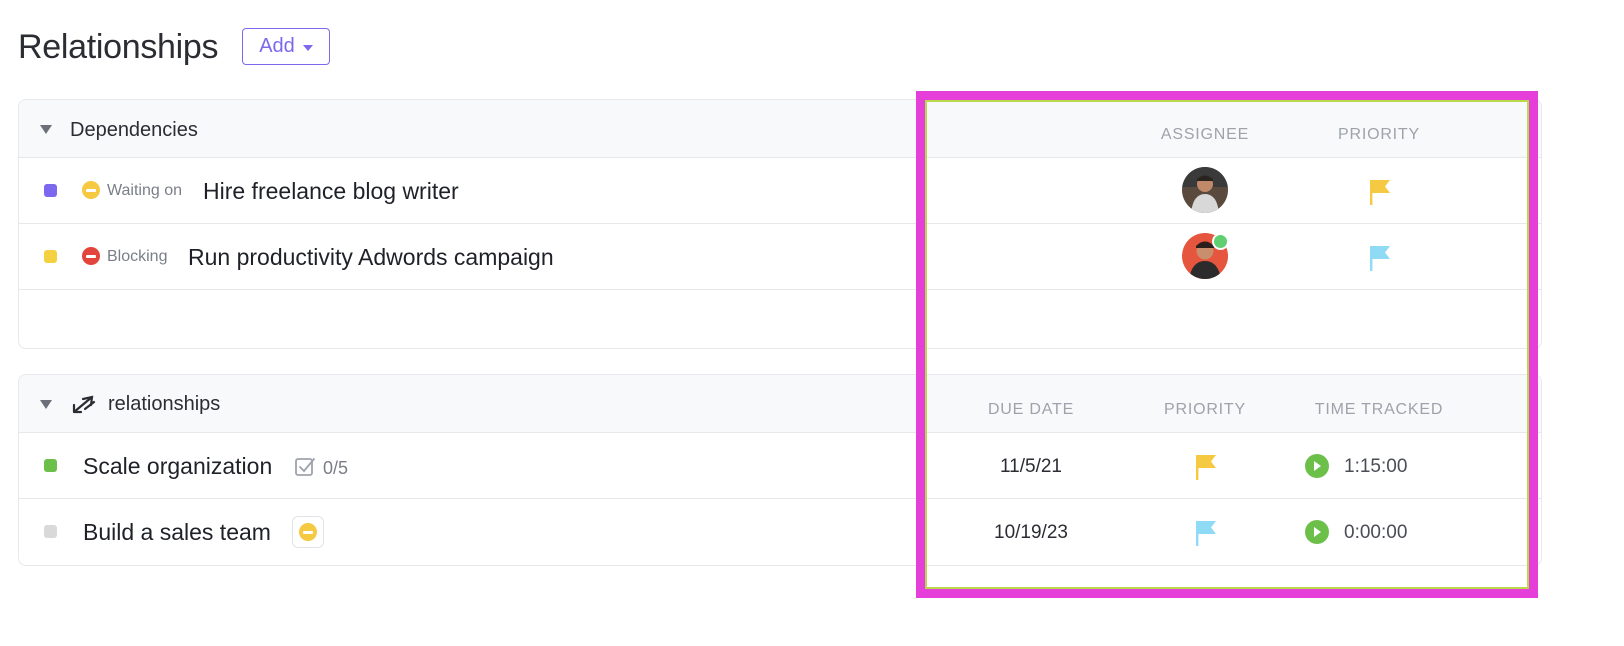 This screenshot has height=646, width=1624. Describe the element at coordinates (307, 47) in the screenshot. I see `chevron-down-icon` at that location.